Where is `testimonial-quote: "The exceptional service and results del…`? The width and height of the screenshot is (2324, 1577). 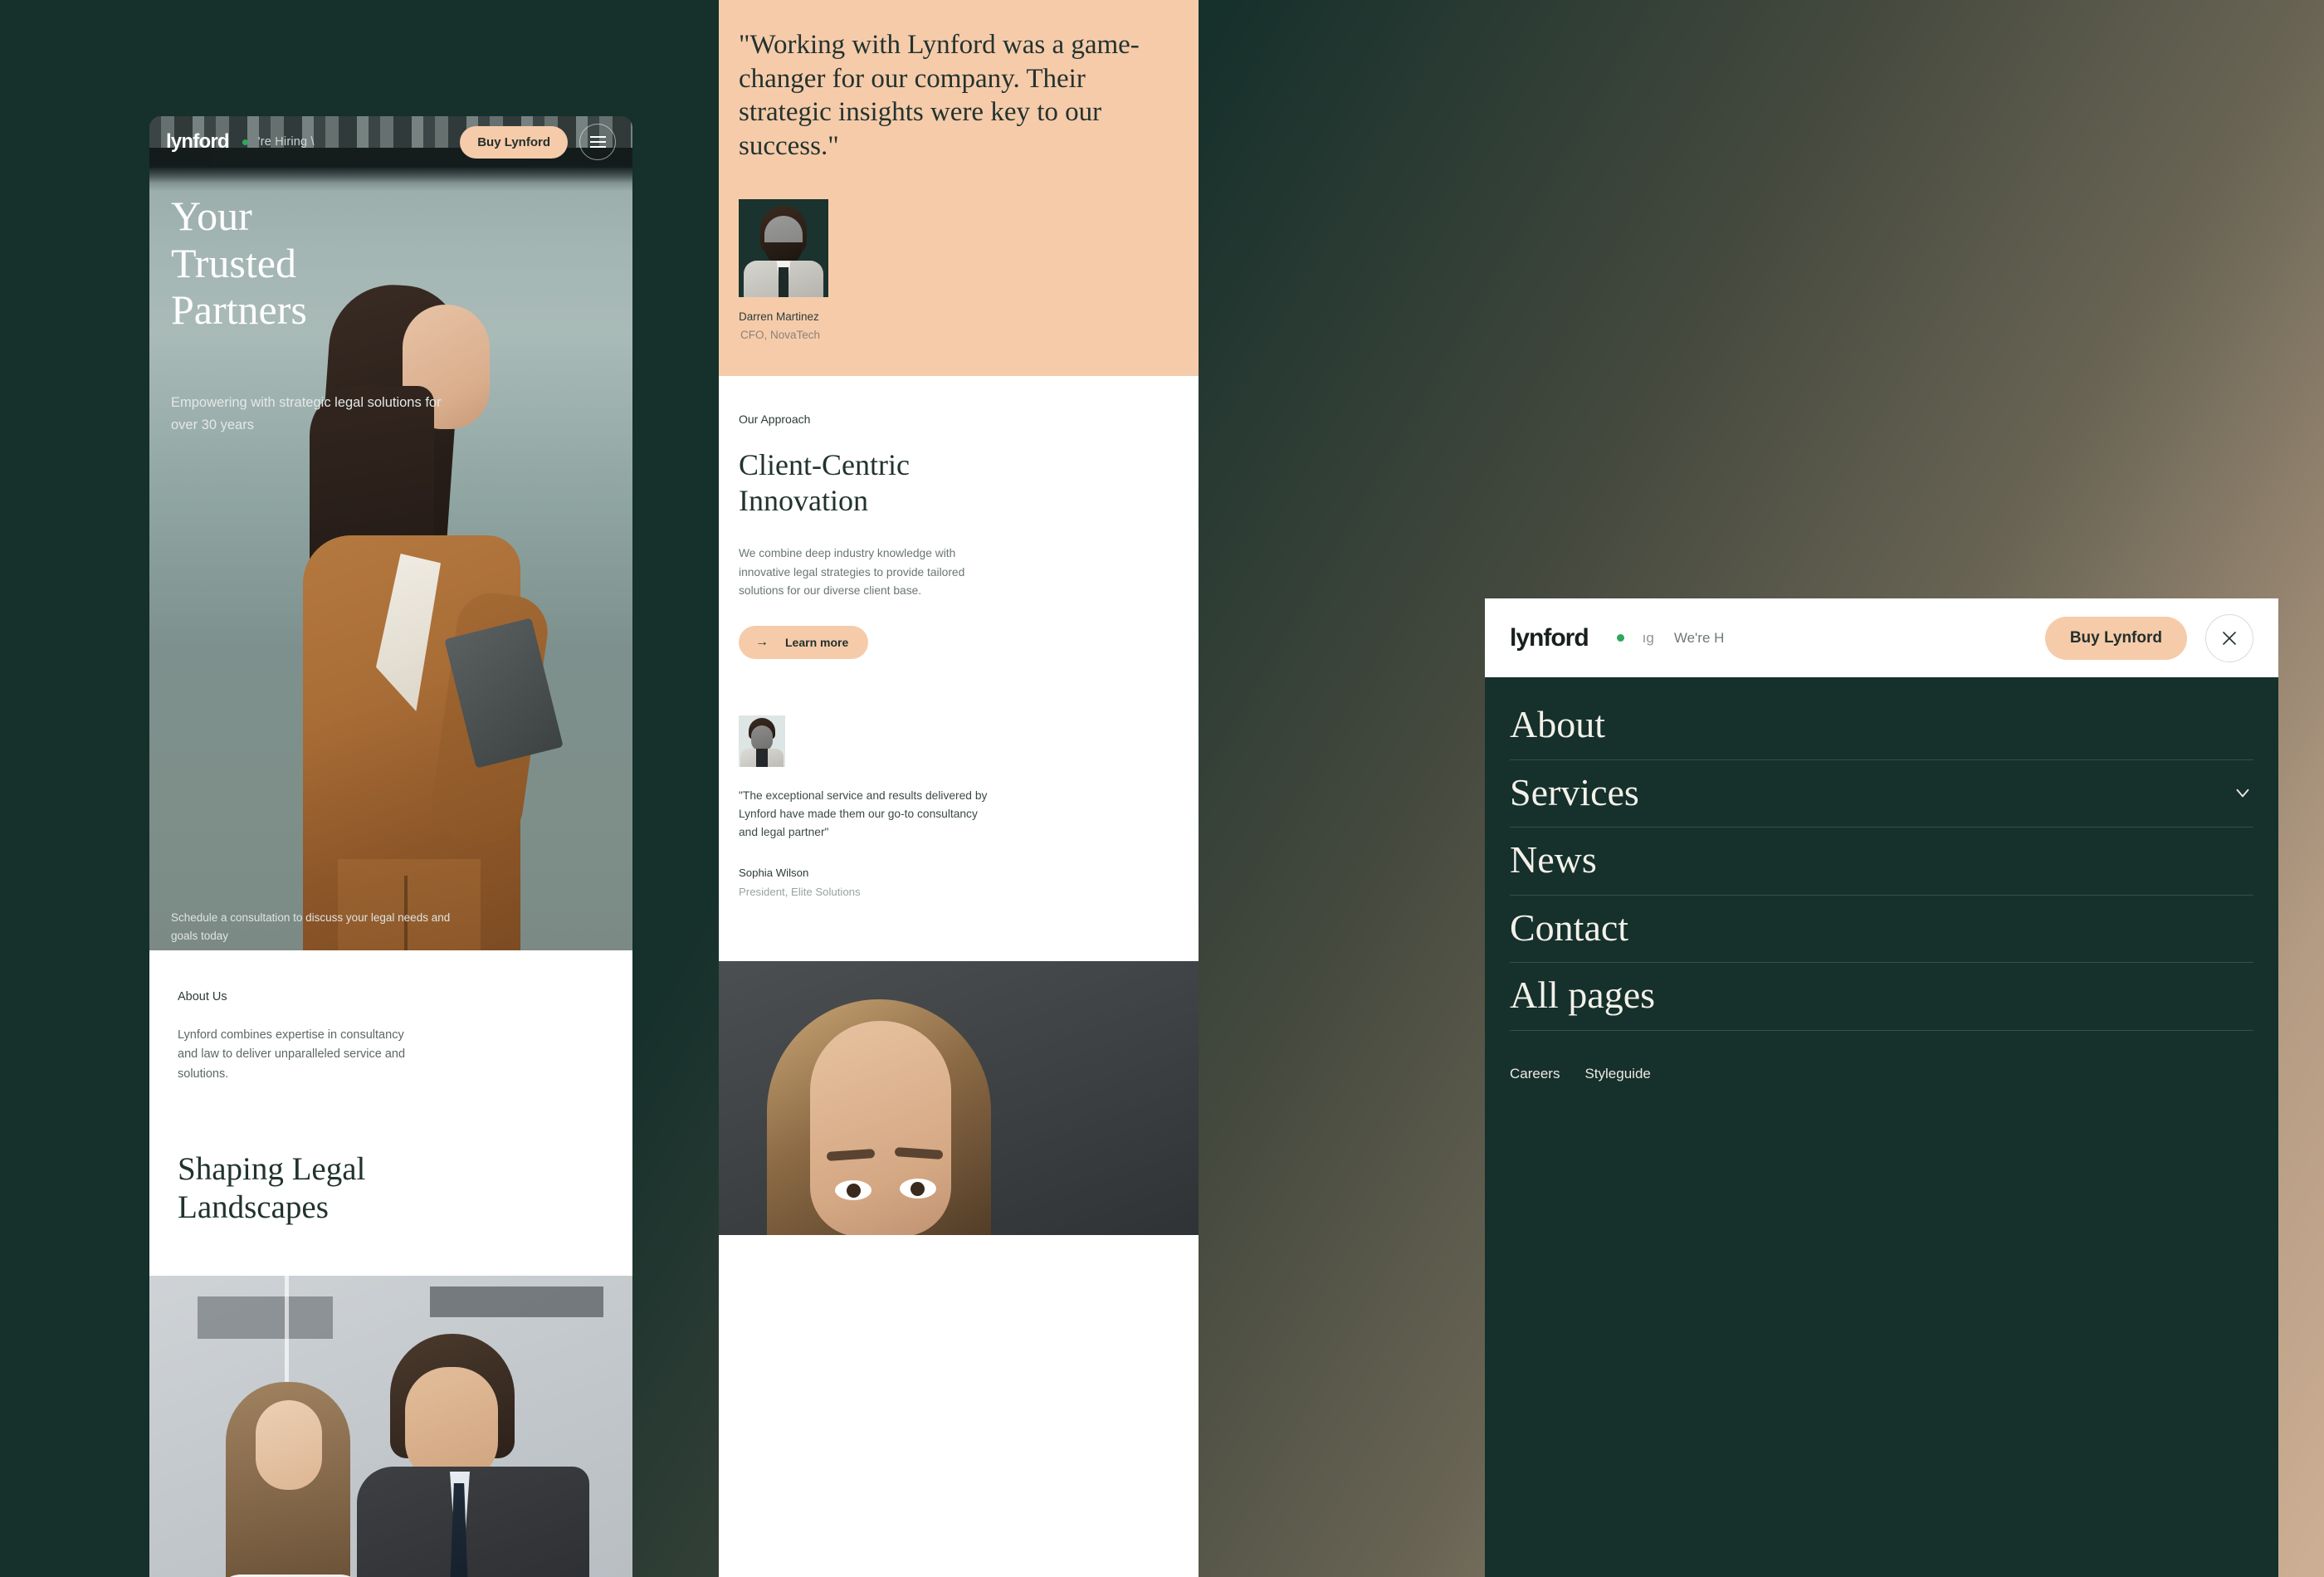
testimonial-quote: "The exceptional service and results del… is located at coordinates (864, 813).